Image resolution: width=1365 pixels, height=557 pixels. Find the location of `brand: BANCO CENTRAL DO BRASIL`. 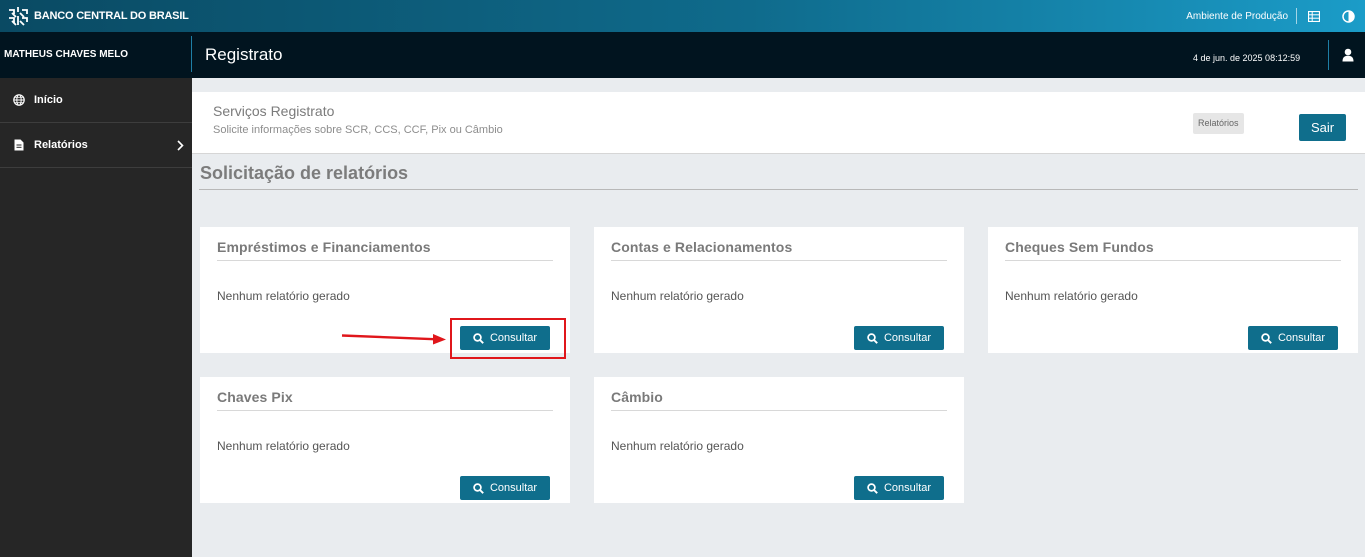

brand: BANCO CENTRAL DO BRASIL is located at coordinates (97, 16).